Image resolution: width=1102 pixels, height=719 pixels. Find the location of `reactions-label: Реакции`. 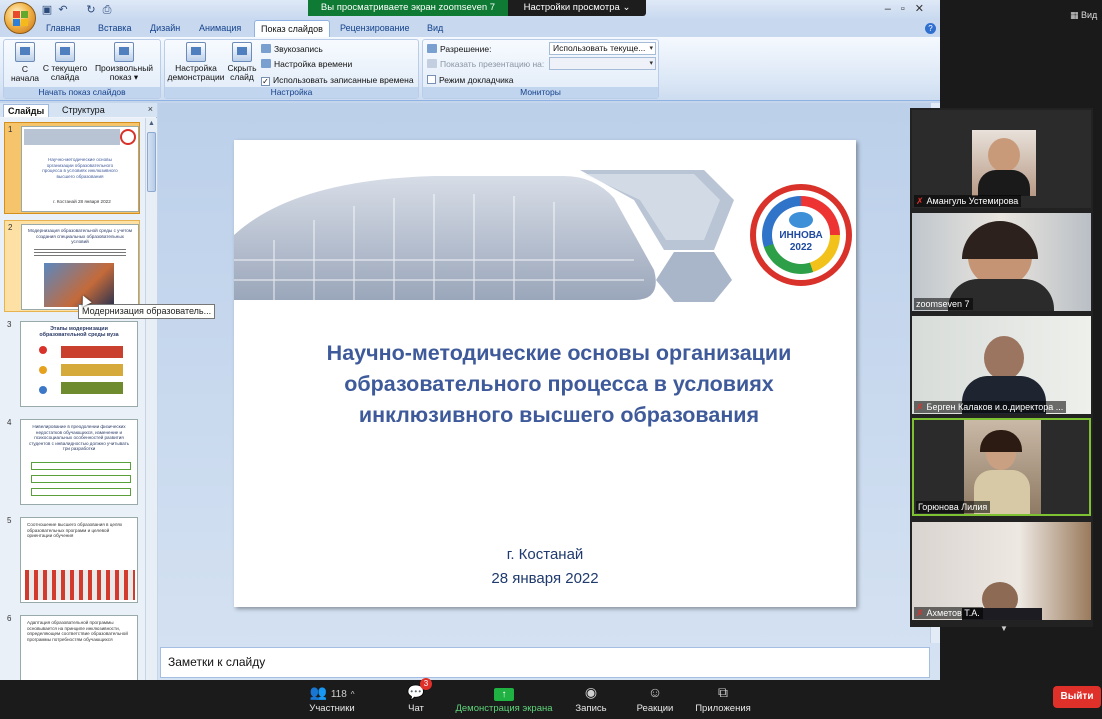

reactions-label: Реакции is located at coordinates (655, 708).